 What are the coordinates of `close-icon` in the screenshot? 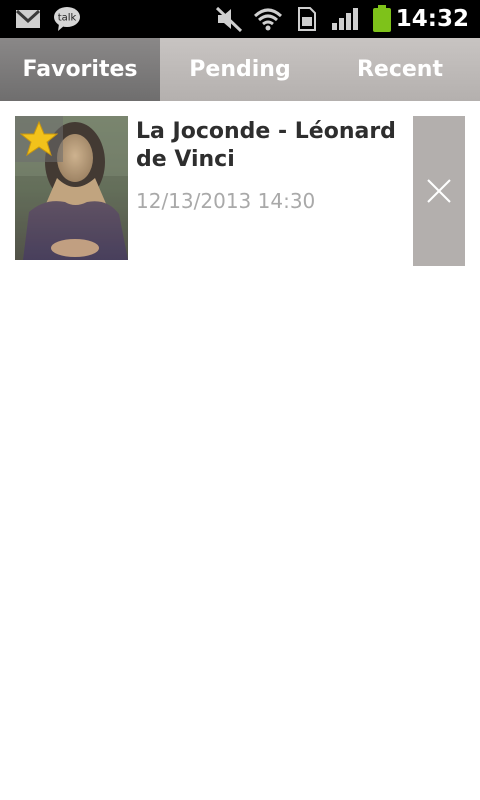 It's located at (439, 191).